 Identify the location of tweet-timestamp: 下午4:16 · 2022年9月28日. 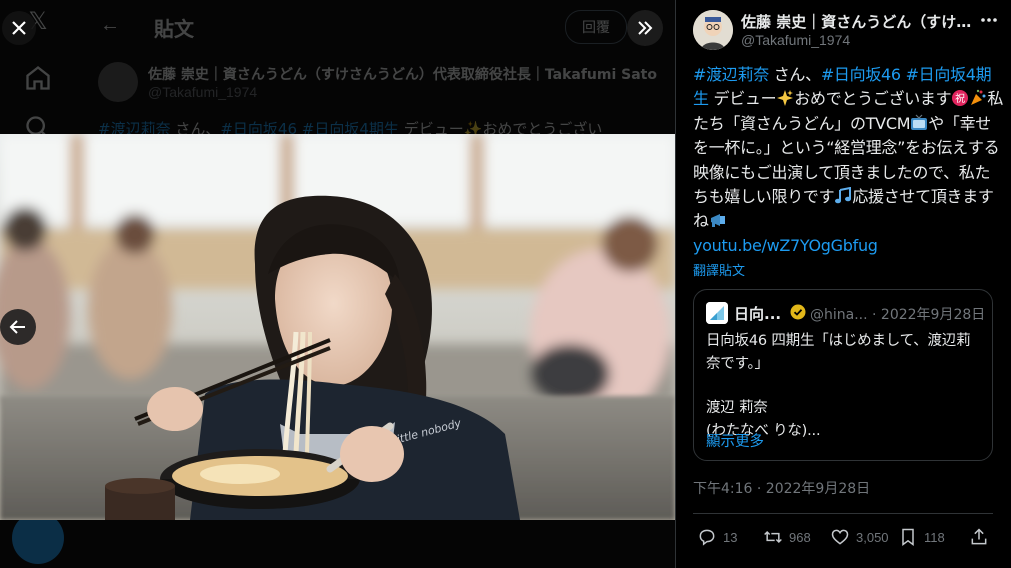
(781, 488).